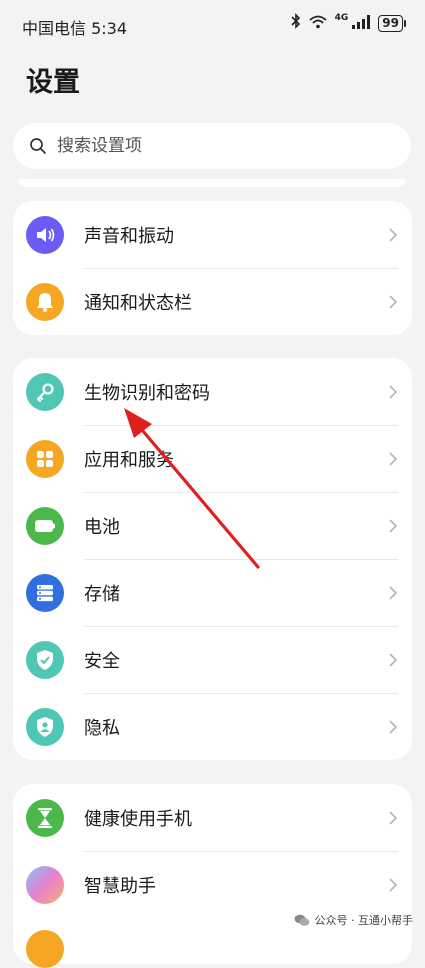 This screenshot has width=425, height=968. Describe the element at coordinates (217, 146) in the screenshot. I see `search-input` at that location.